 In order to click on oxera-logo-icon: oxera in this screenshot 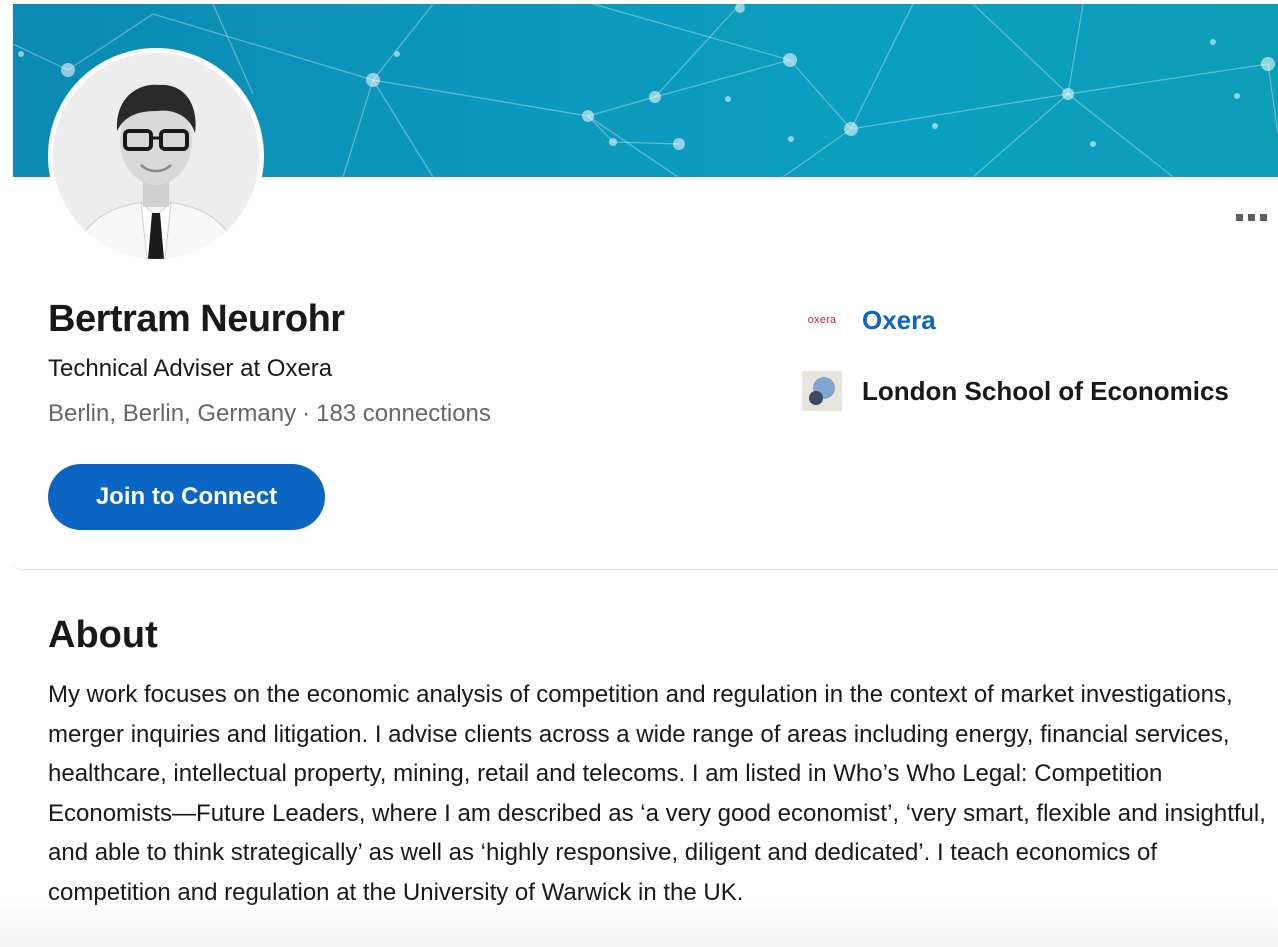, I will do `click(822, 320)`.